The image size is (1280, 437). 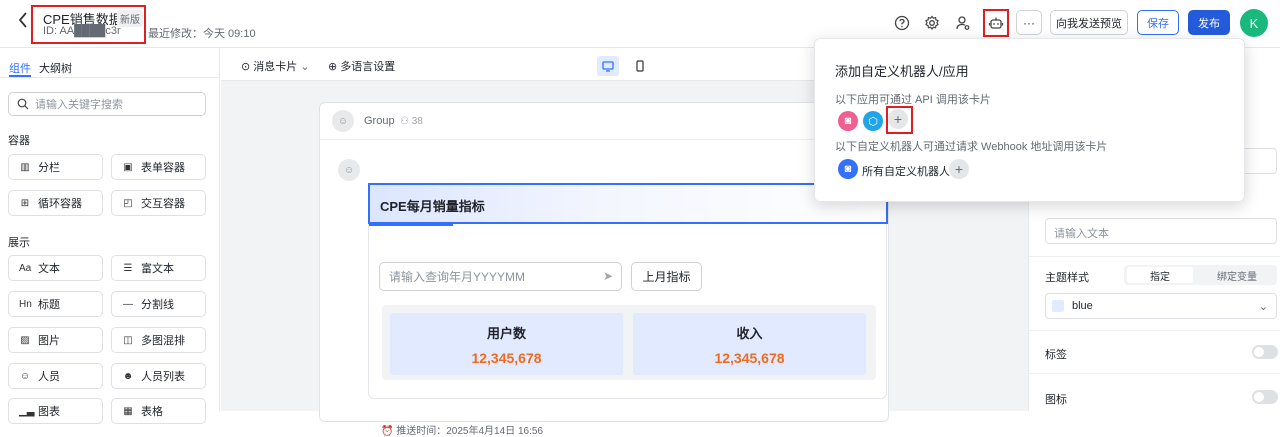 I want to click on comp-label: 分割线, so click(x=157, y=305).